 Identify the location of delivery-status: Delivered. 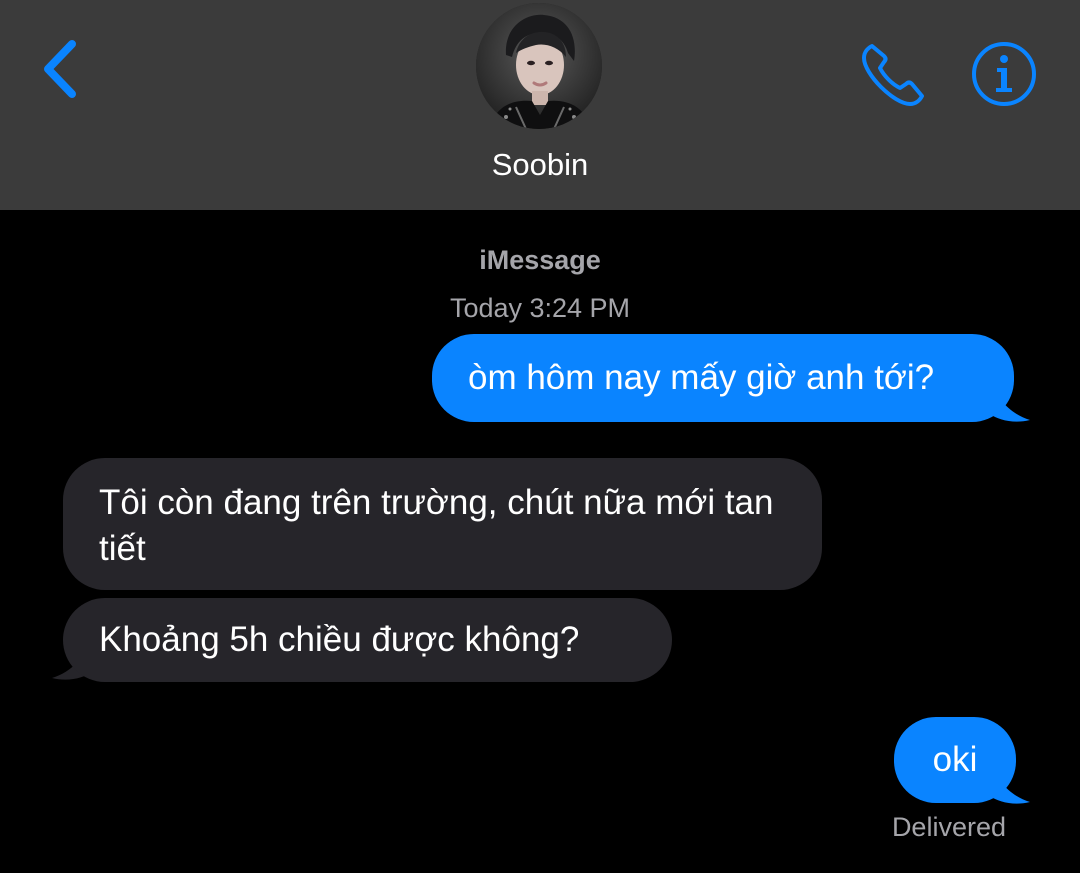
(948, 827).